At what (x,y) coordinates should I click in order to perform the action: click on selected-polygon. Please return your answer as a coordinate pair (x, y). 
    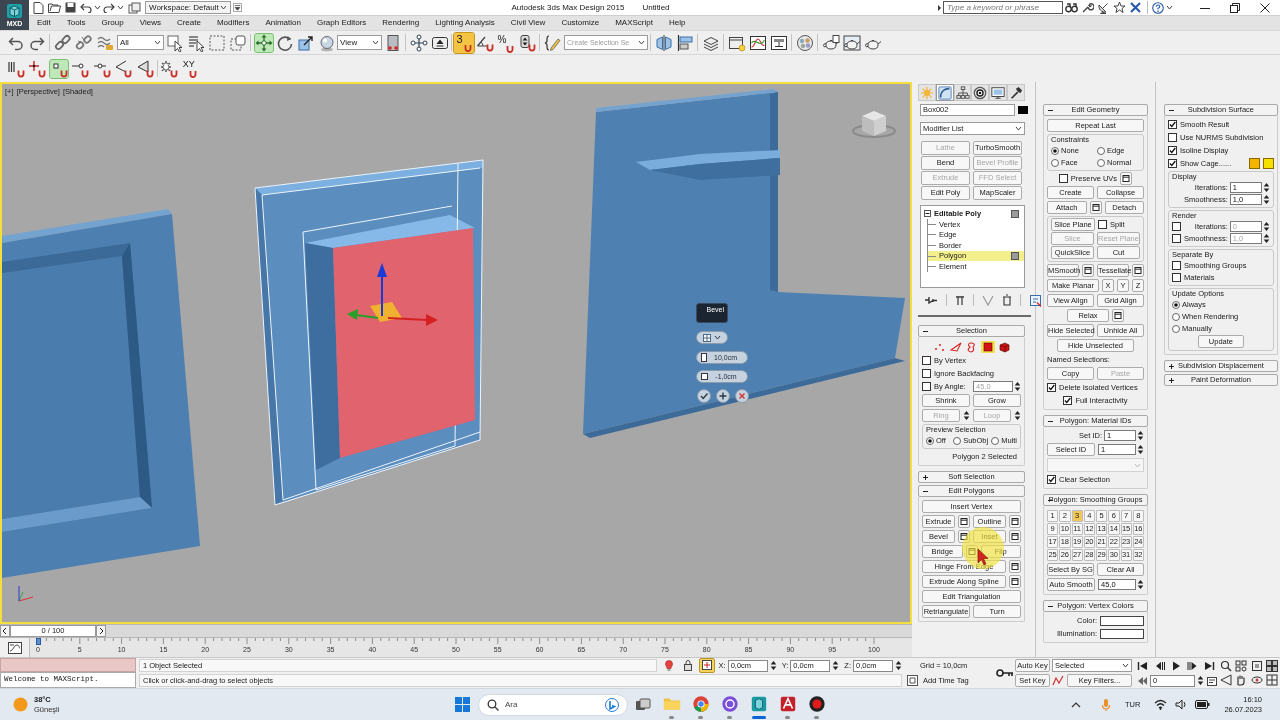
    Looking at the image, I should click on (404, 343).